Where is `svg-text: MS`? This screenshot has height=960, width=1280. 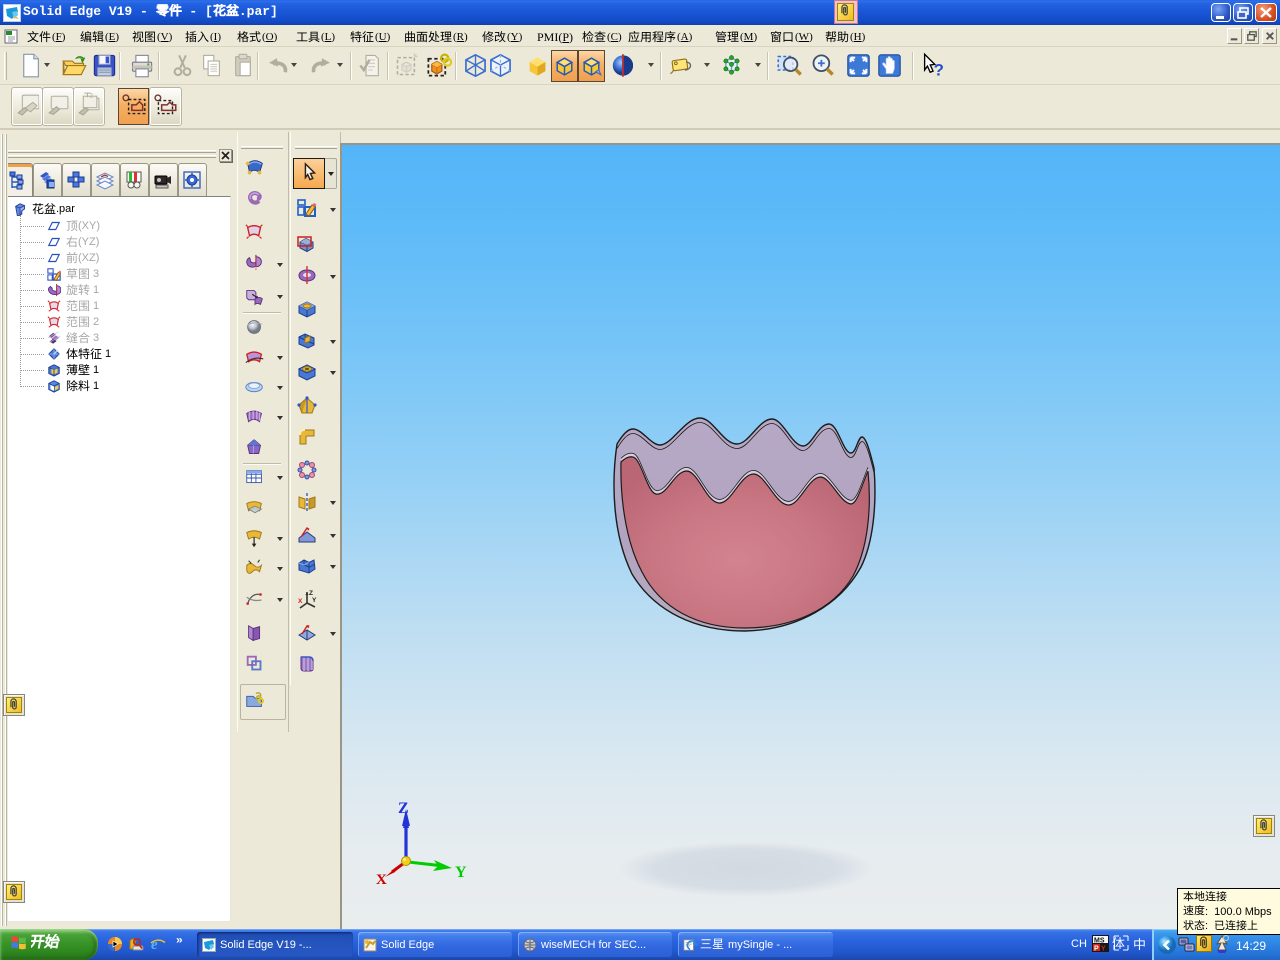
svg-text: MS is located at coordinates (1099, 941).